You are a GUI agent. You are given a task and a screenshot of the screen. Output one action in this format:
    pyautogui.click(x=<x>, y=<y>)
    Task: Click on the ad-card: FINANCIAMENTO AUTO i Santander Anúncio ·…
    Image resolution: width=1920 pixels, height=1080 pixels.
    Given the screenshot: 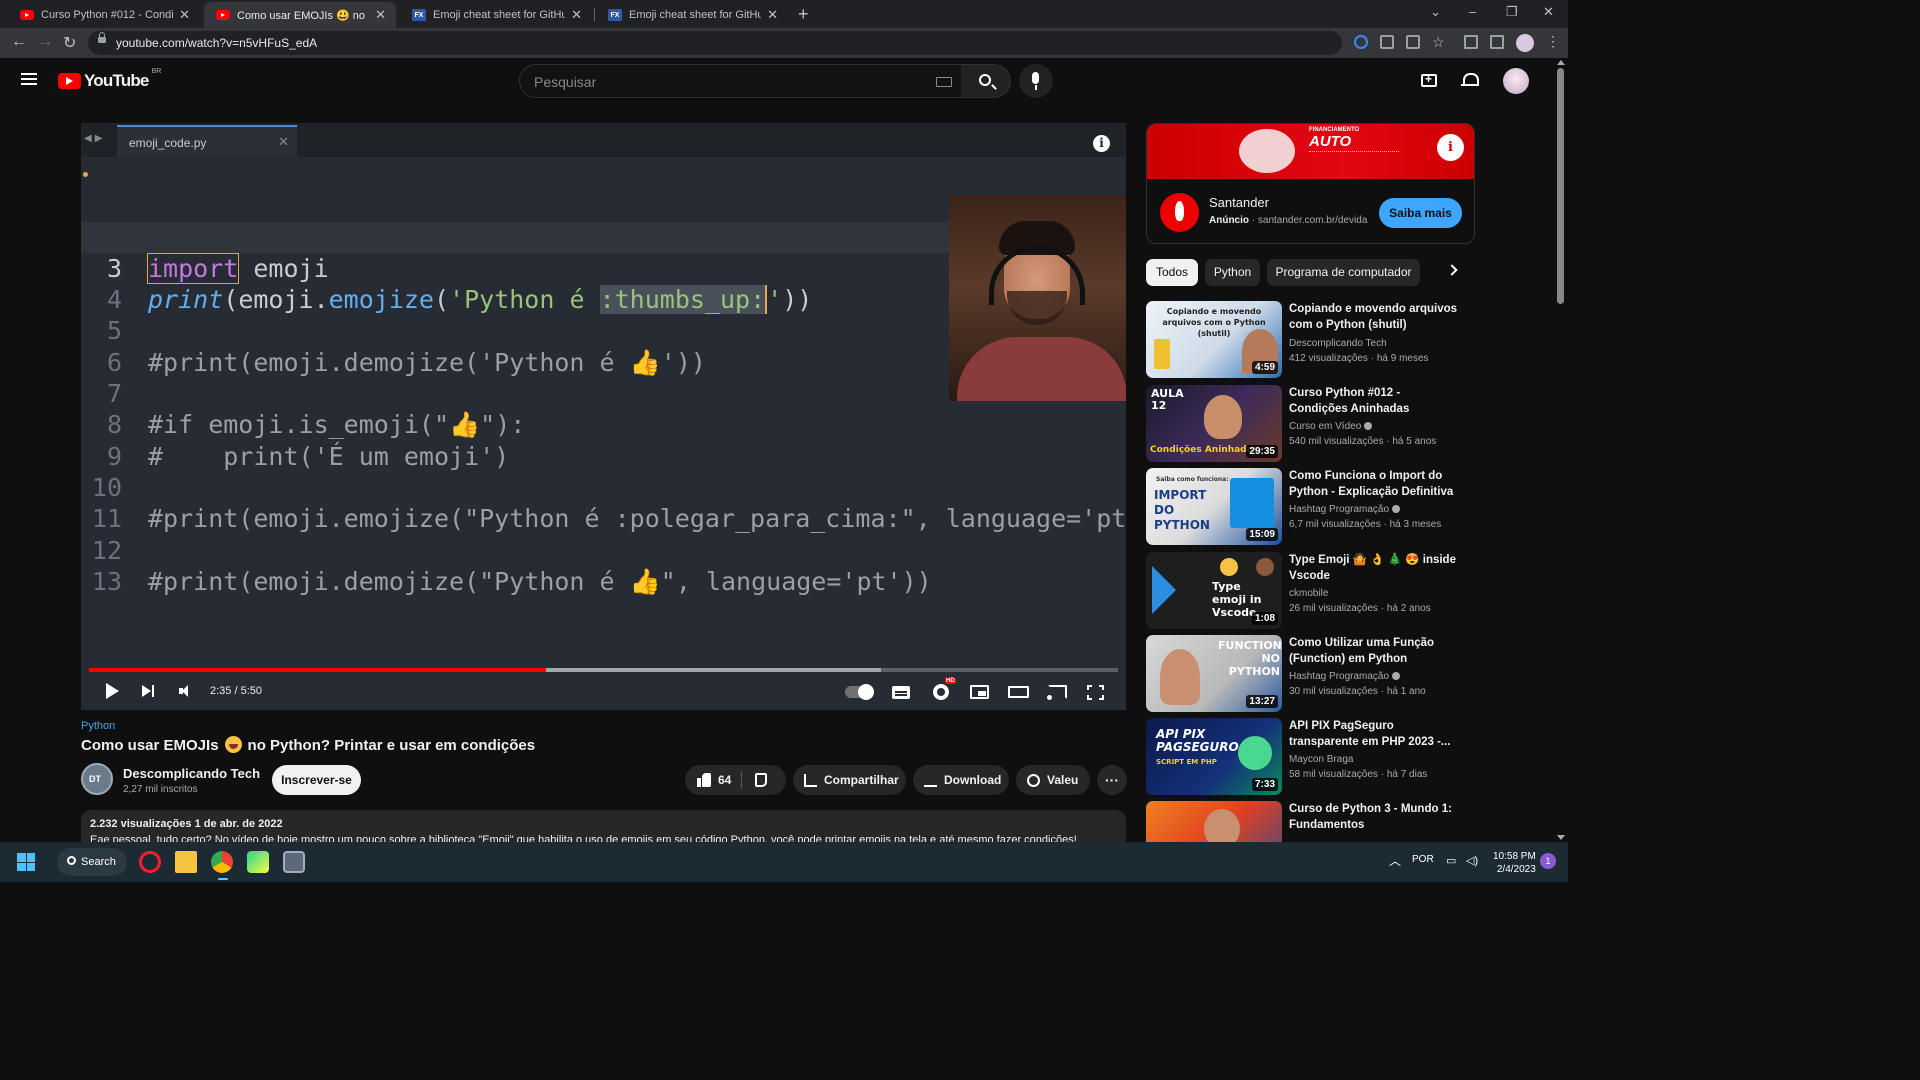 What is the action you would take?
    pyautogui.click(x=1310, y=183)
    